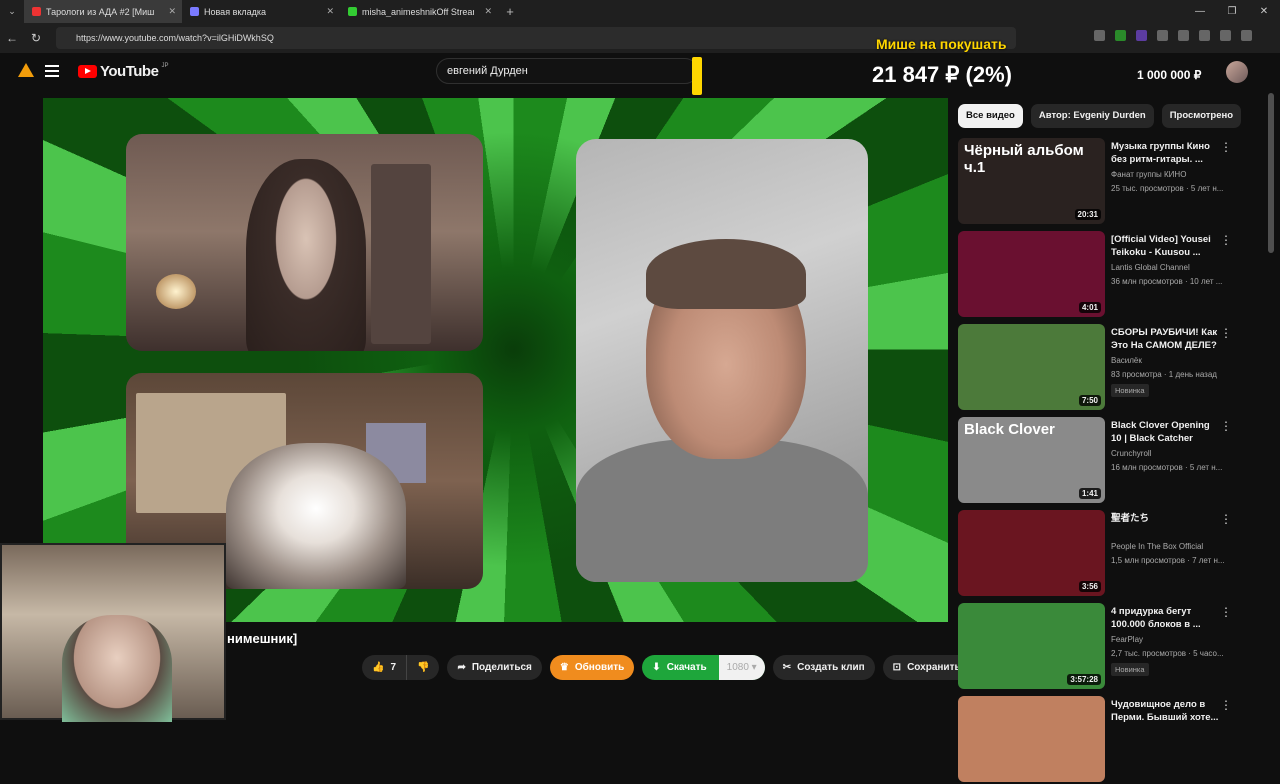 Image resolution: width=1280 pixels, height=784 pixels. What do you see at coordinates (703, 667) in the screenshot?
I see `download-button: ⬇ Скачать 1080 ▾` at bounding box center [703, 667].